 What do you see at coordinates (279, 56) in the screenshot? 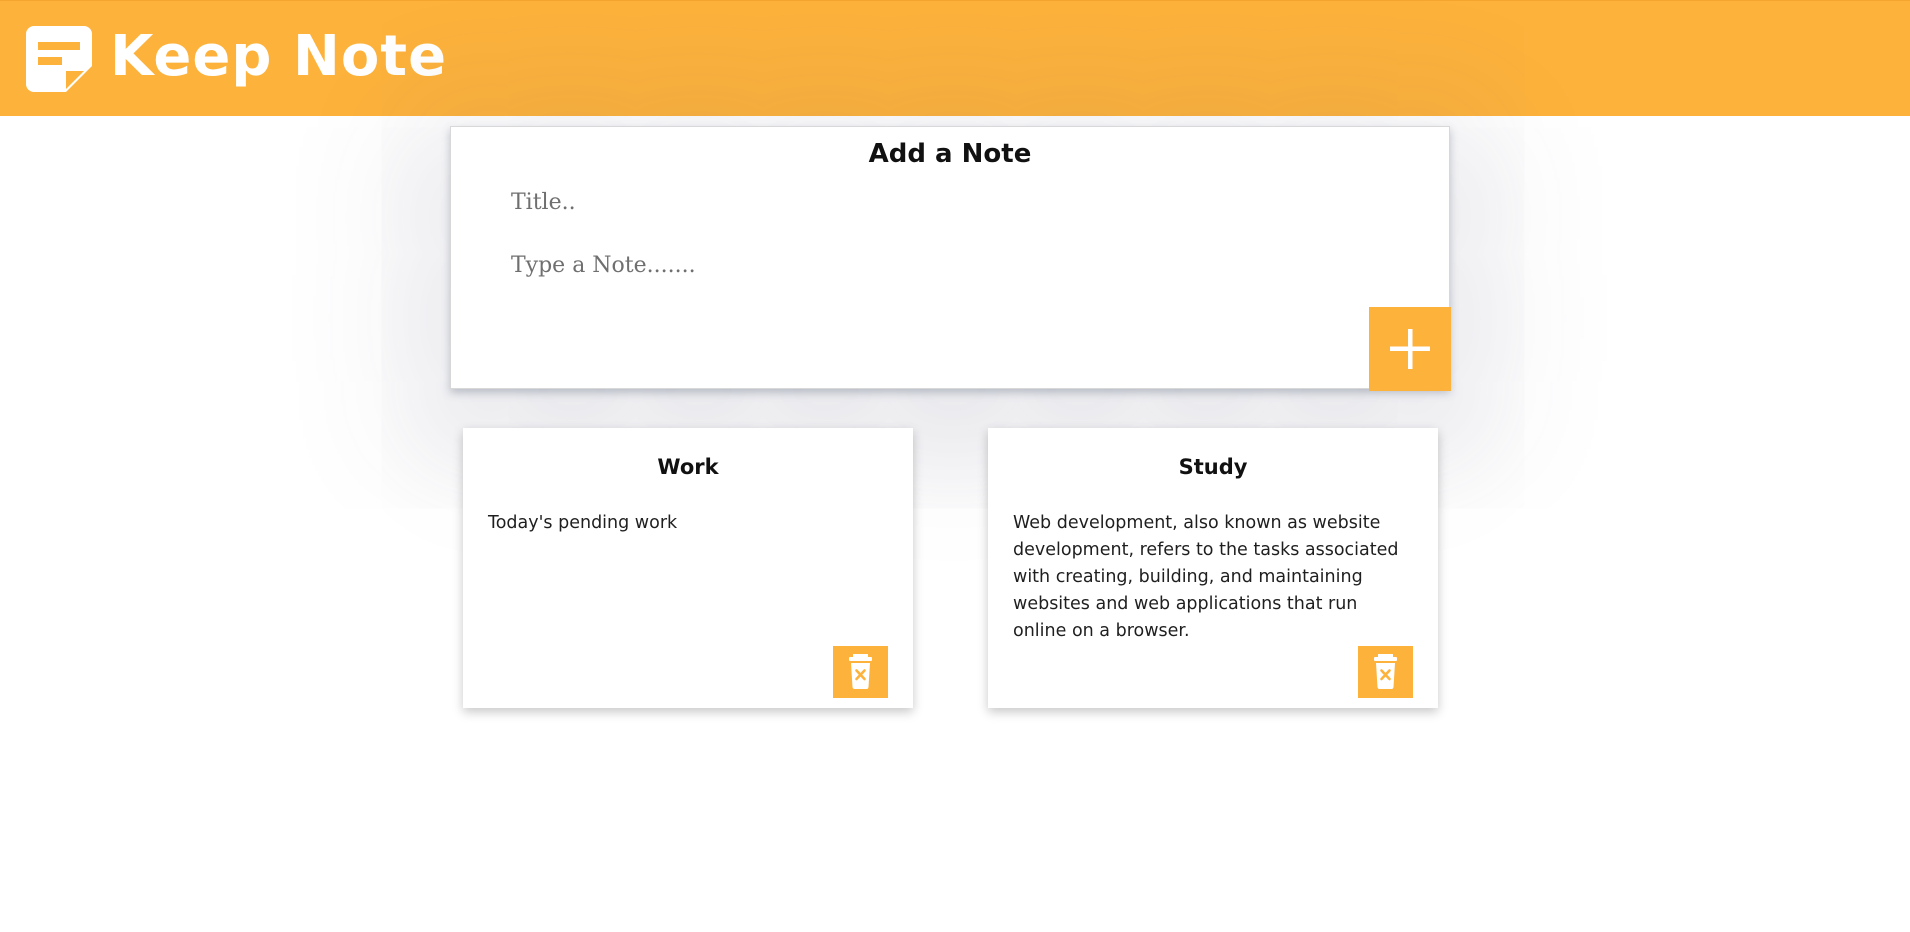
I see `app-title: Keep Note` at bounding box center [279, 56].